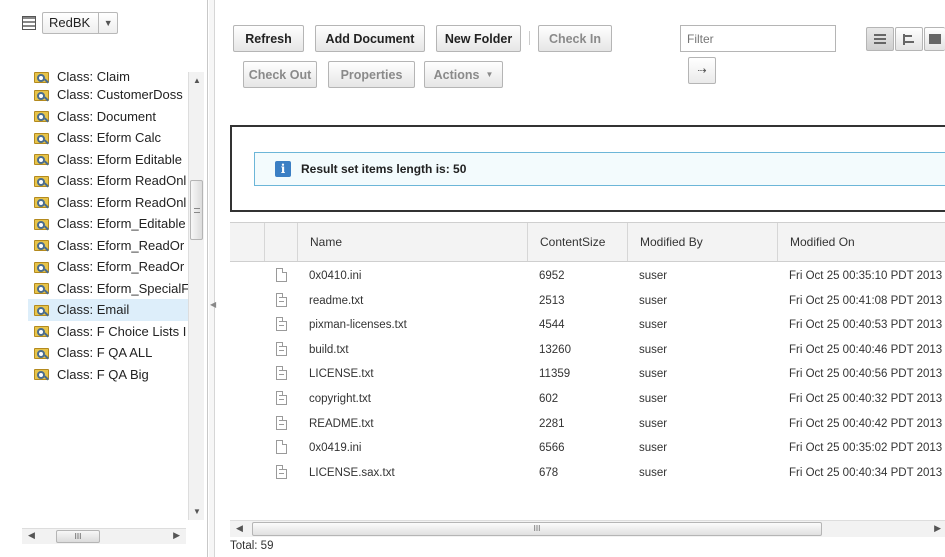 The height and width of the screenshot is (557, 945). Describe the element at coordinates (108, 310) in the screenshot. I see `tree-item: Class: Email` at that location.